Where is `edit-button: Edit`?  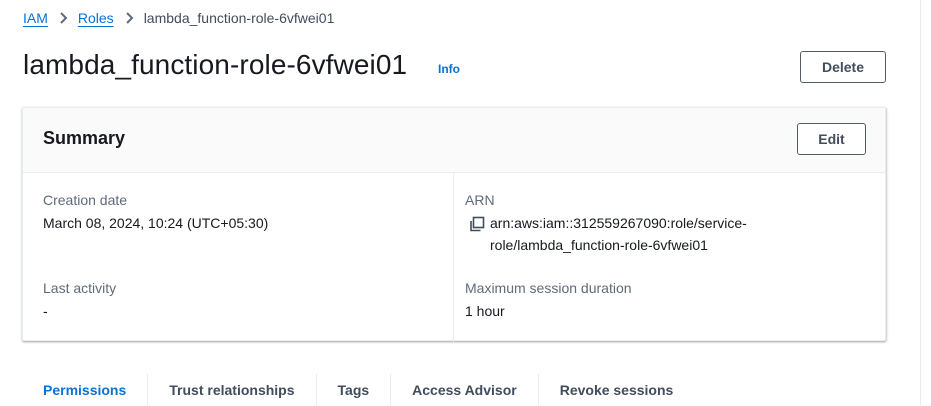 edit-button: Edit is located at coordinates (831, 139).